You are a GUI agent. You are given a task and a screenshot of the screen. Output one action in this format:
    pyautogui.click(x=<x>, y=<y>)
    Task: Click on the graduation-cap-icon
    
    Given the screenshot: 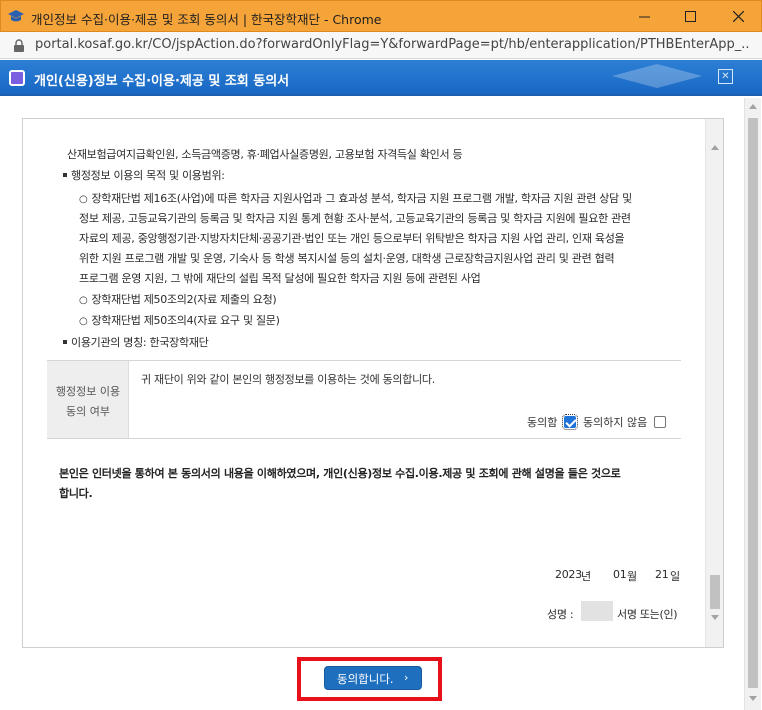 What is the action you would take?
    pyautogui.click(x=16, y=16)
    